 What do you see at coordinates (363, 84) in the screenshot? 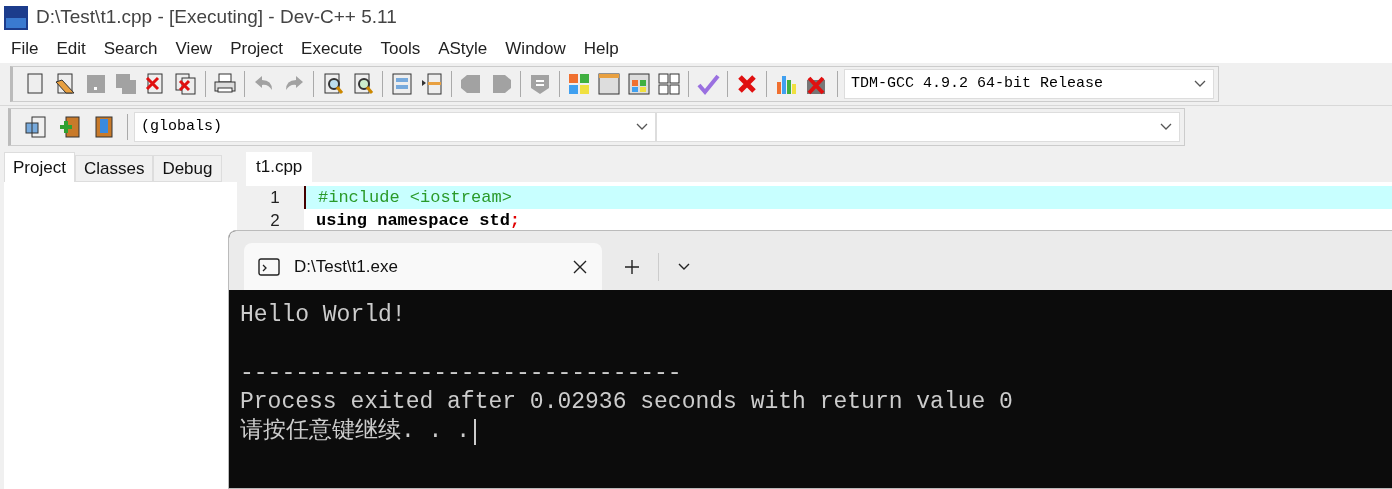
I see `replace-icon` at bounding box center [363, 84].